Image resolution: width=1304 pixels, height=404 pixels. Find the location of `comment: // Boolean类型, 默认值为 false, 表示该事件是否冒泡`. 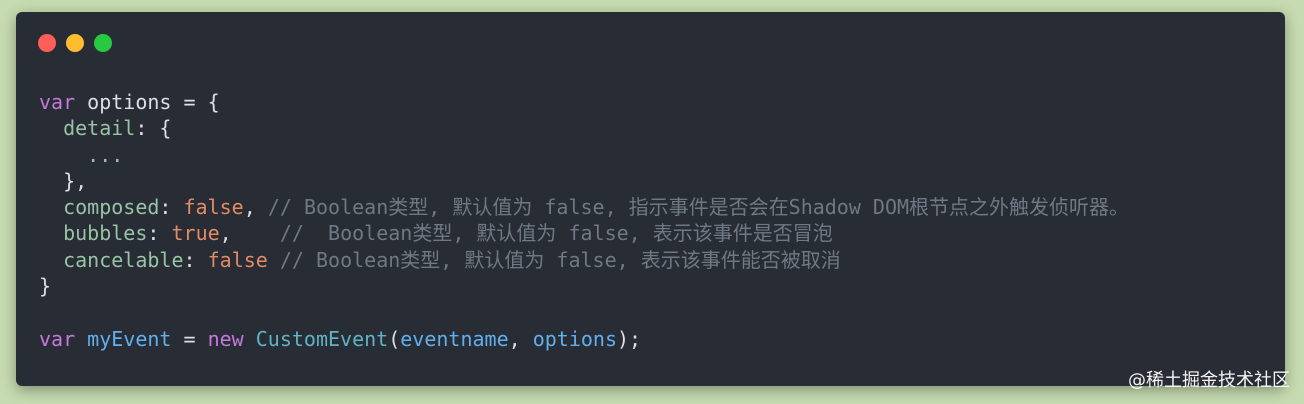

comment: // Boolean类型, 默认值为 false, 表示该事件是否冒泡 is located at coordinates (556, 233).